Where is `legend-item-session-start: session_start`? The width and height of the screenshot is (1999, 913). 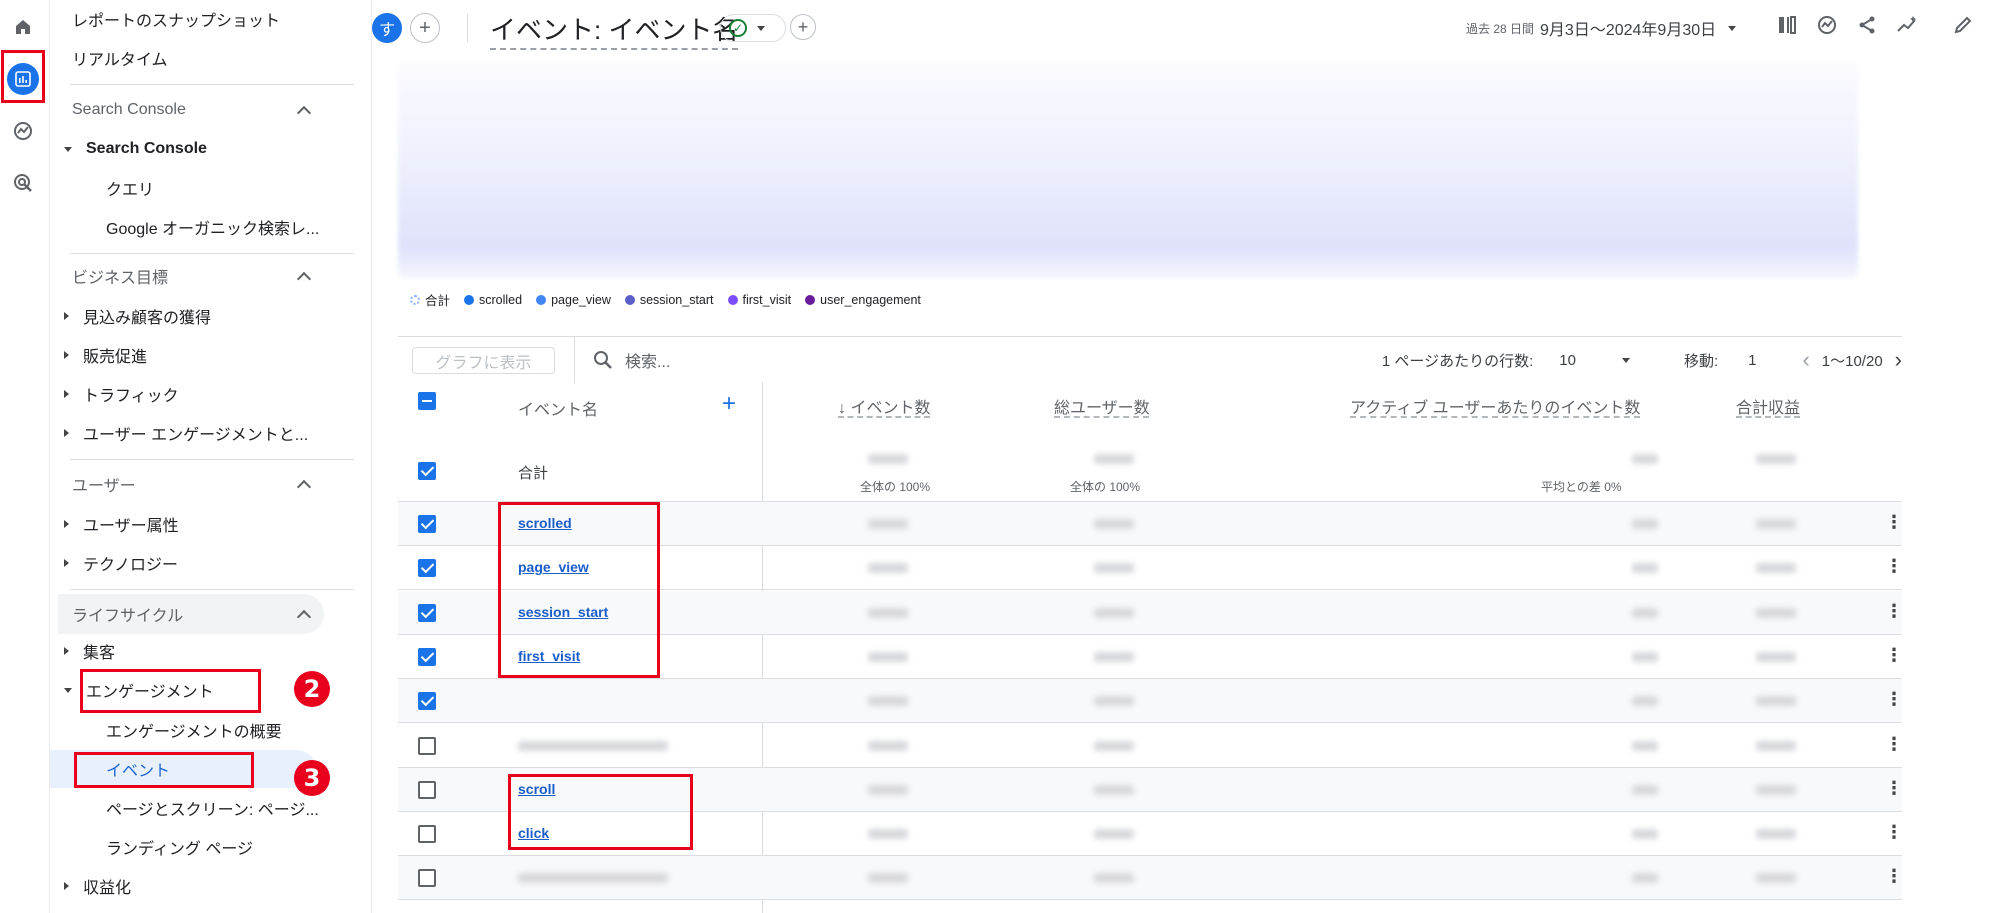
legend-item-session-start: session_start is located at coordinates (669, 300).